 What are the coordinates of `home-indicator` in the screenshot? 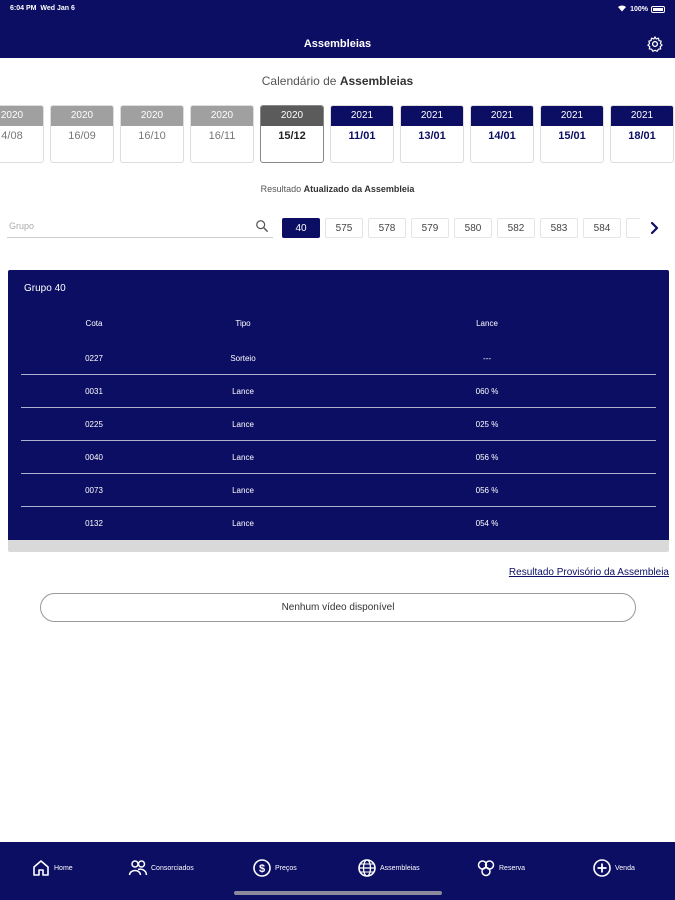 It's located at (338, 893).